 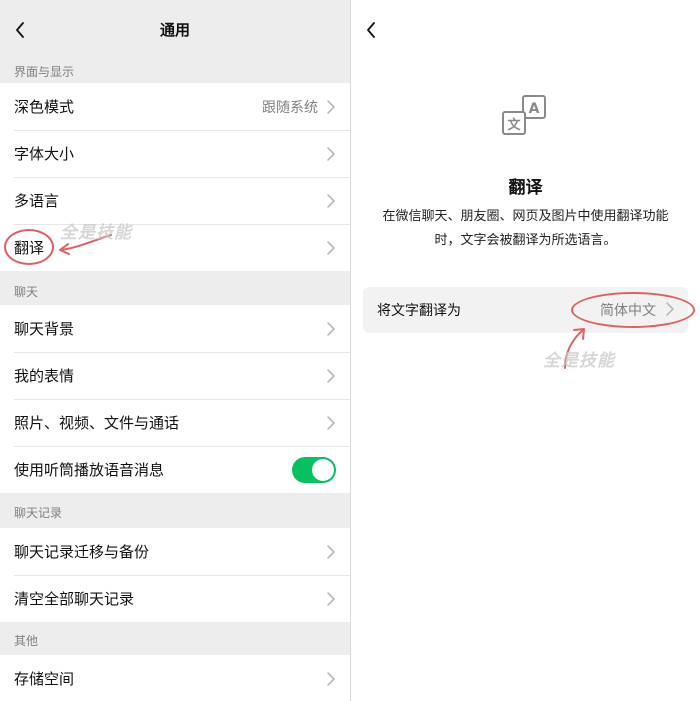 What do you see at coordinates (419, 311) in the screenshot?
I see `row-label: 将文字翻译为` at bounding box center [419, 311].